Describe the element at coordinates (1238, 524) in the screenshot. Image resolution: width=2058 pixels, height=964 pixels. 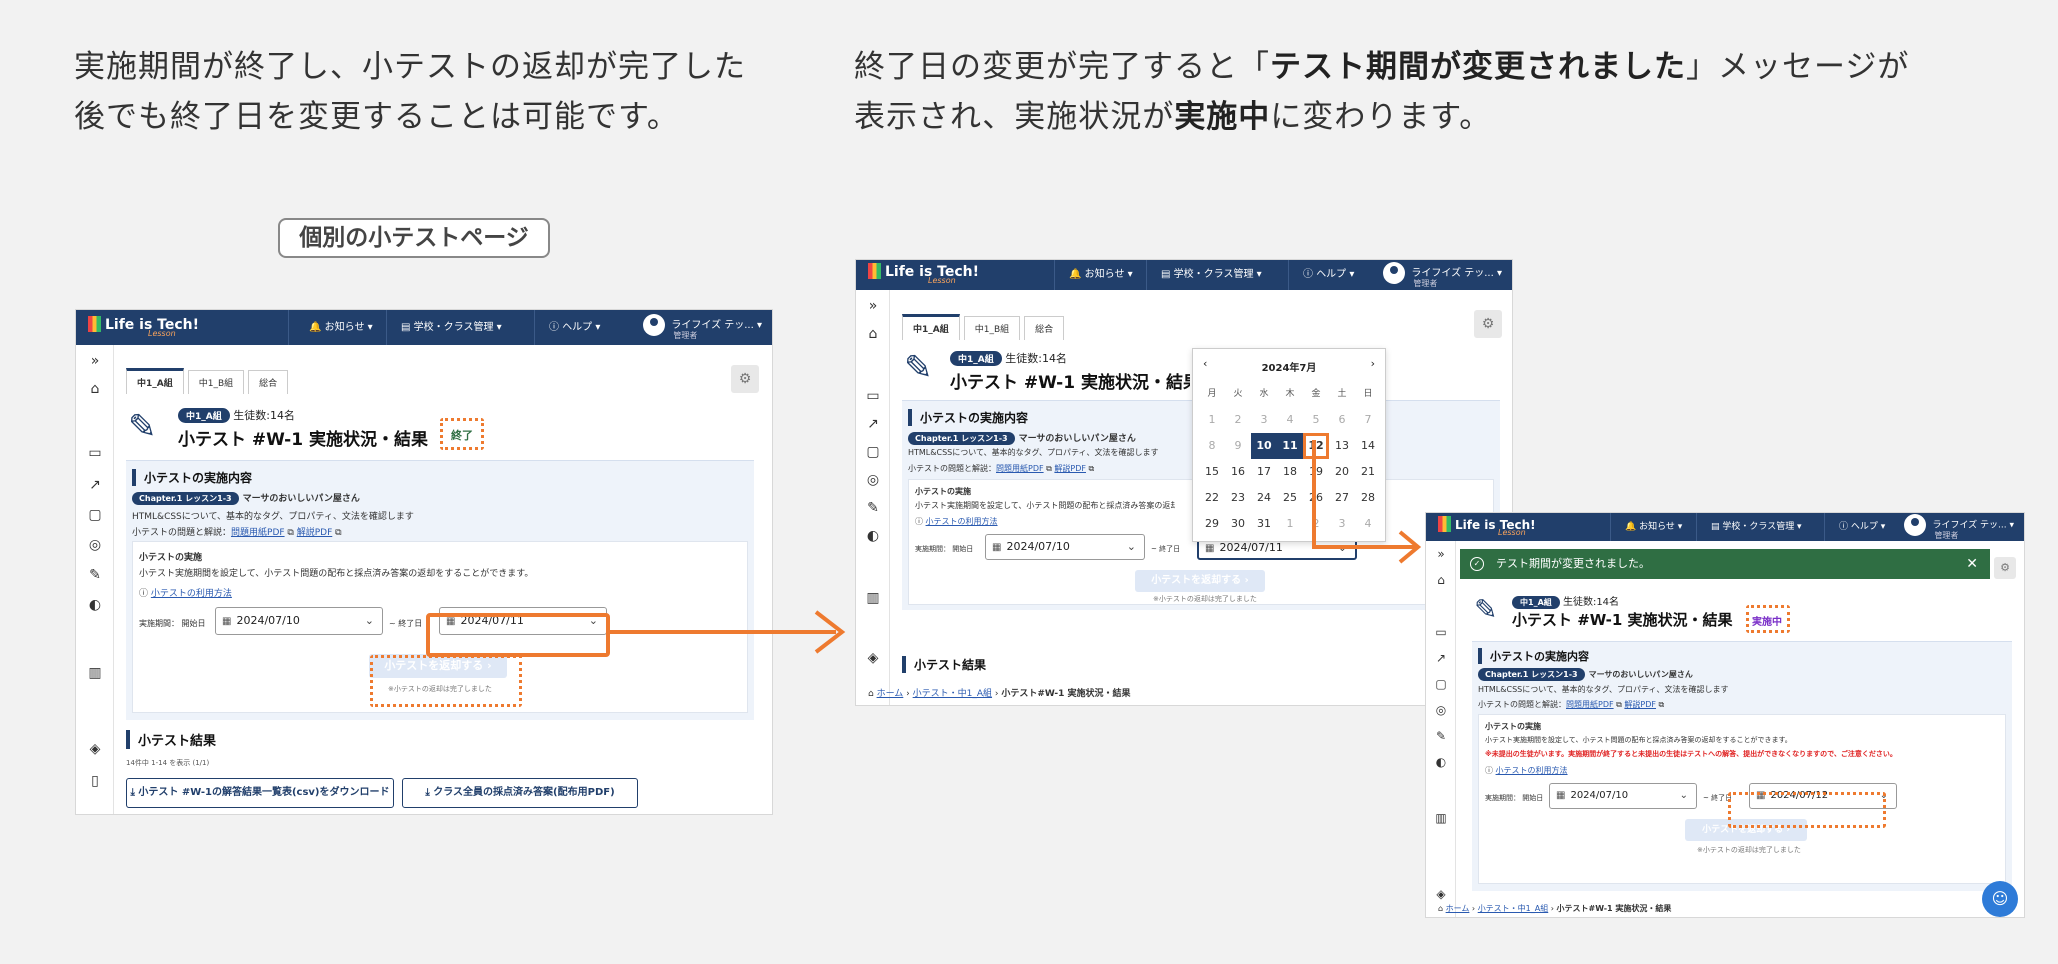
I see `calendar-day: 30` at that location.